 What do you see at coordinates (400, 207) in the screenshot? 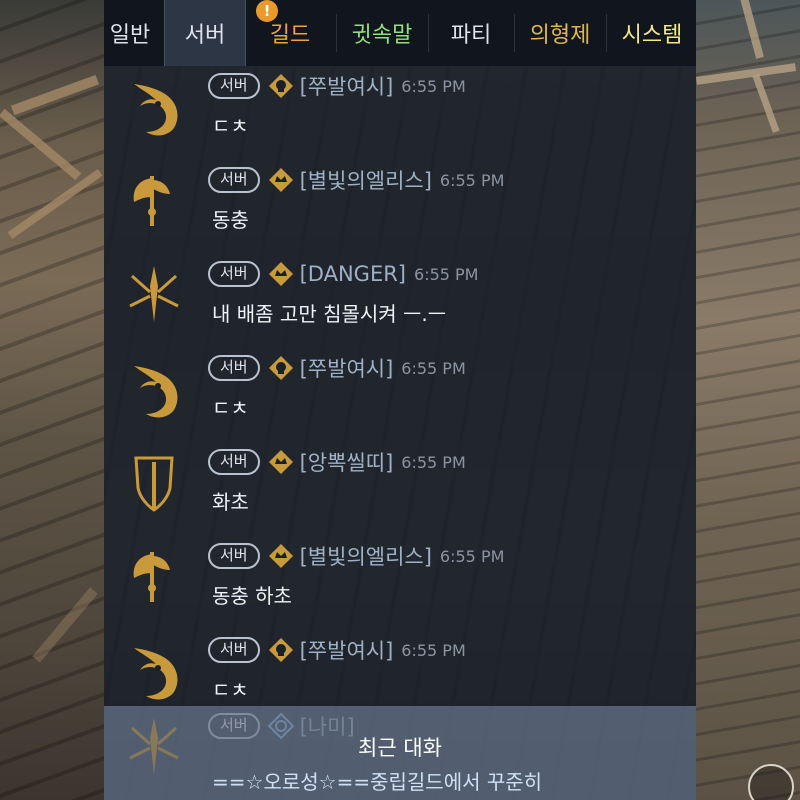
I see `chat-message: 서버 [별빛의엘리스] 6:55 PM 동충` at bounding box center [400, 207].